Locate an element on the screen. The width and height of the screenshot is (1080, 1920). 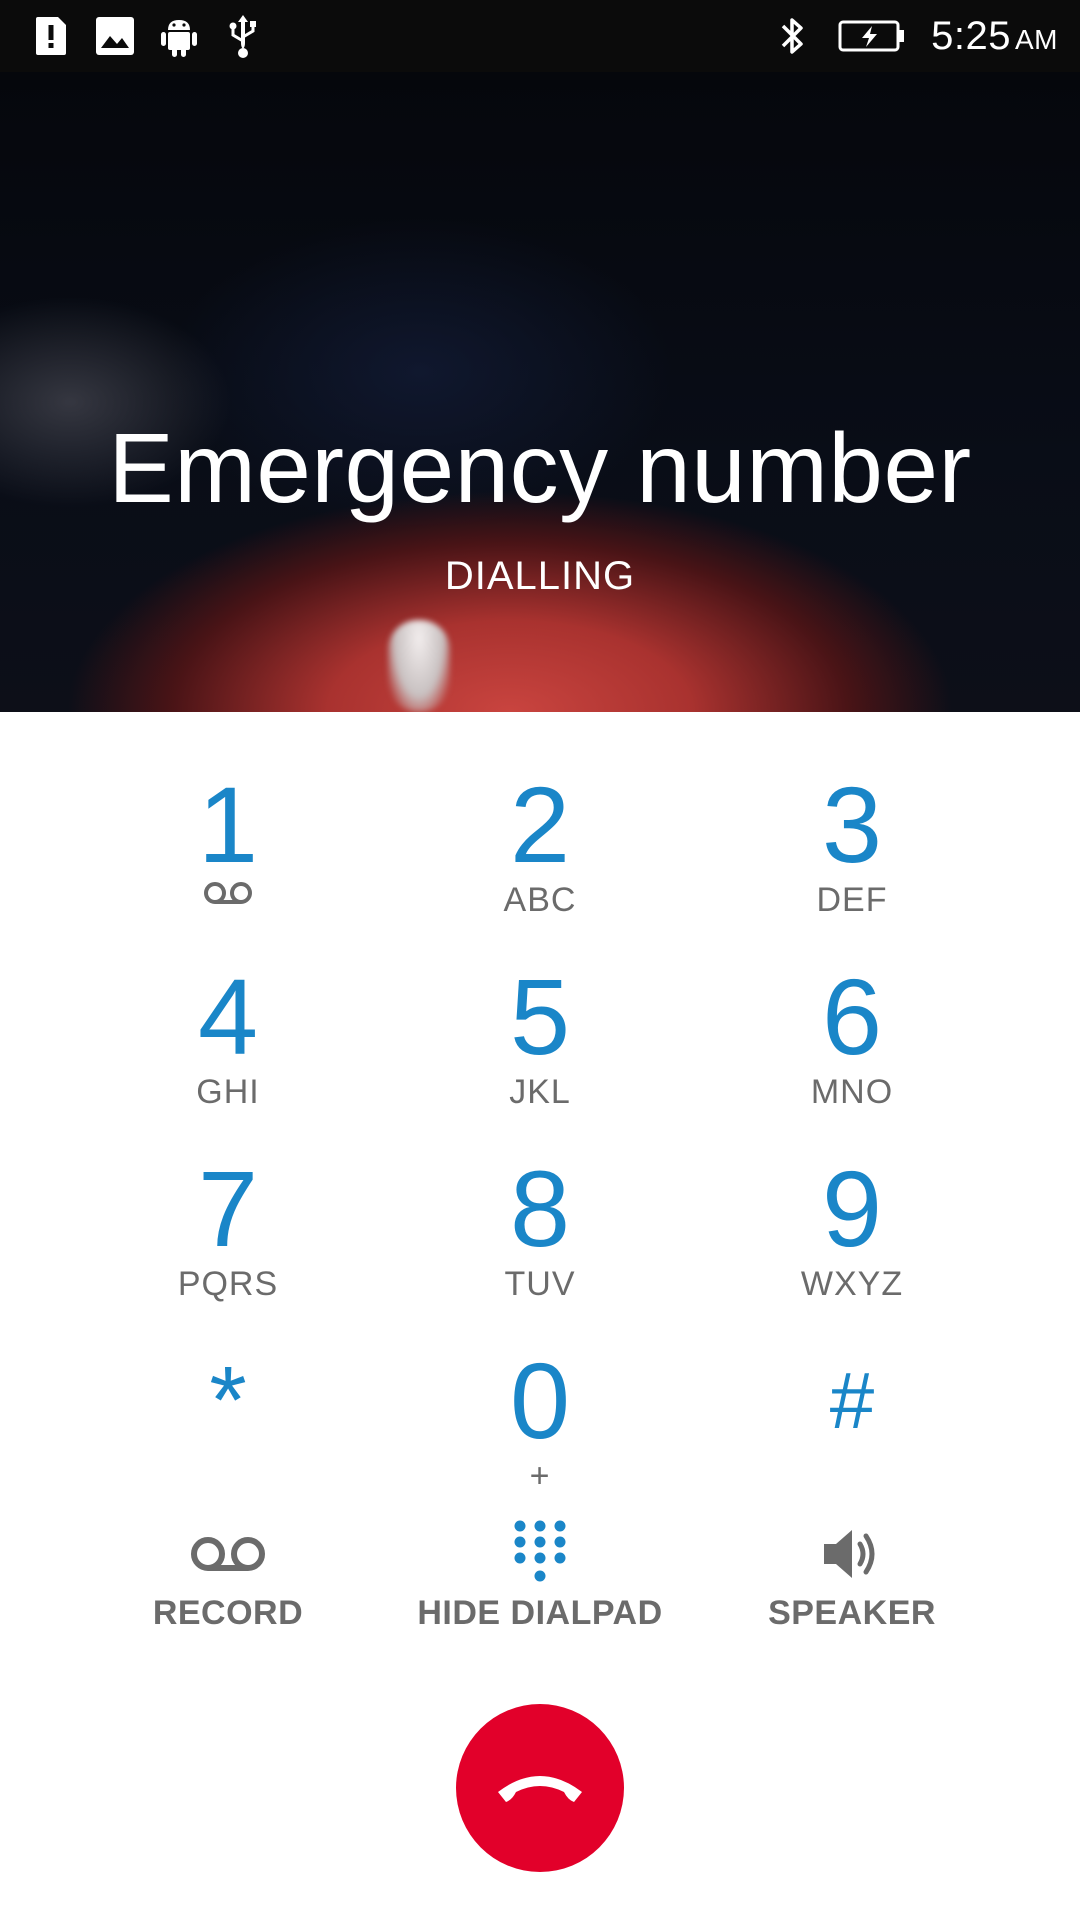
dialpad-key-8: 8 TUV is located at coordinates (540, 1239).